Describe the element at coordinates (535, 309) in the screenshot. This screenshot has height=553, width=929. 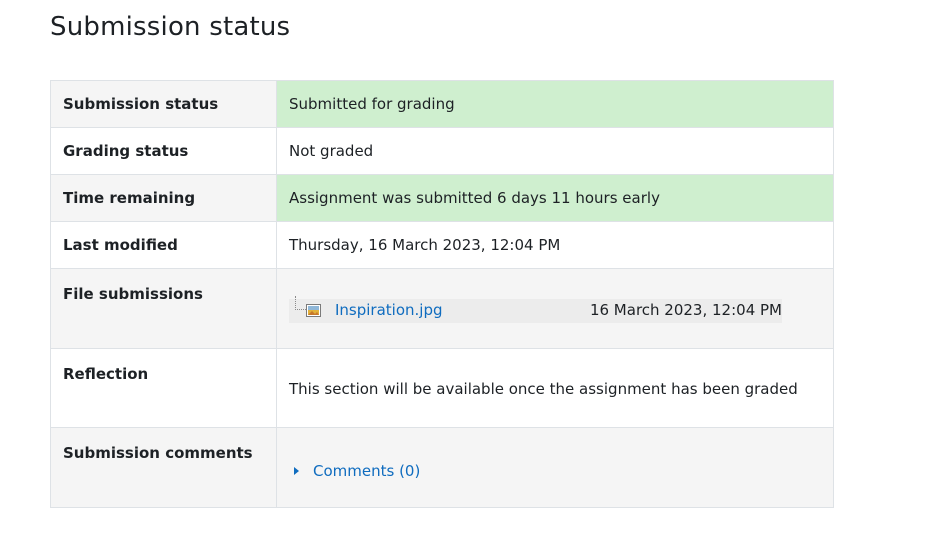
I see `file-tree-item: Inspiration.jpg 16 March 2023, 12:04 PM` at that location.